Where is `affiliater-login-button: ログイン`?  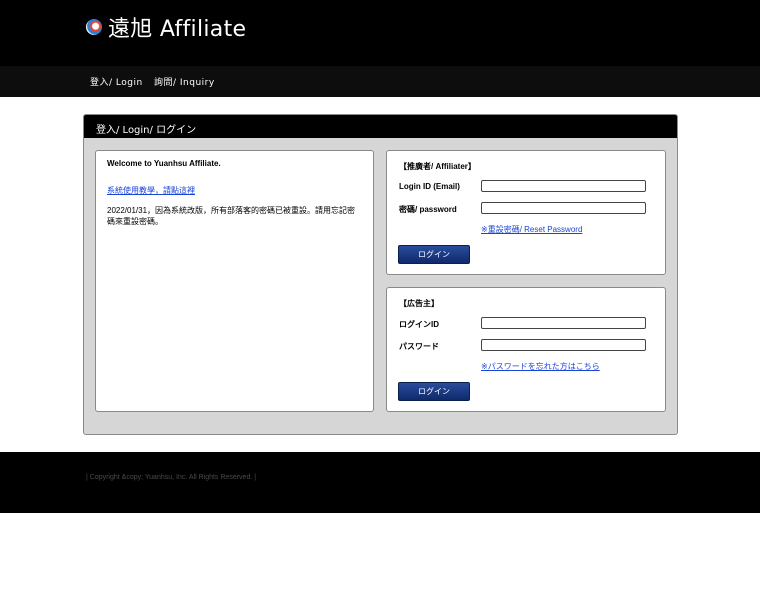
affiliater-login-button: ログイン is located at coordinates (434, 254).